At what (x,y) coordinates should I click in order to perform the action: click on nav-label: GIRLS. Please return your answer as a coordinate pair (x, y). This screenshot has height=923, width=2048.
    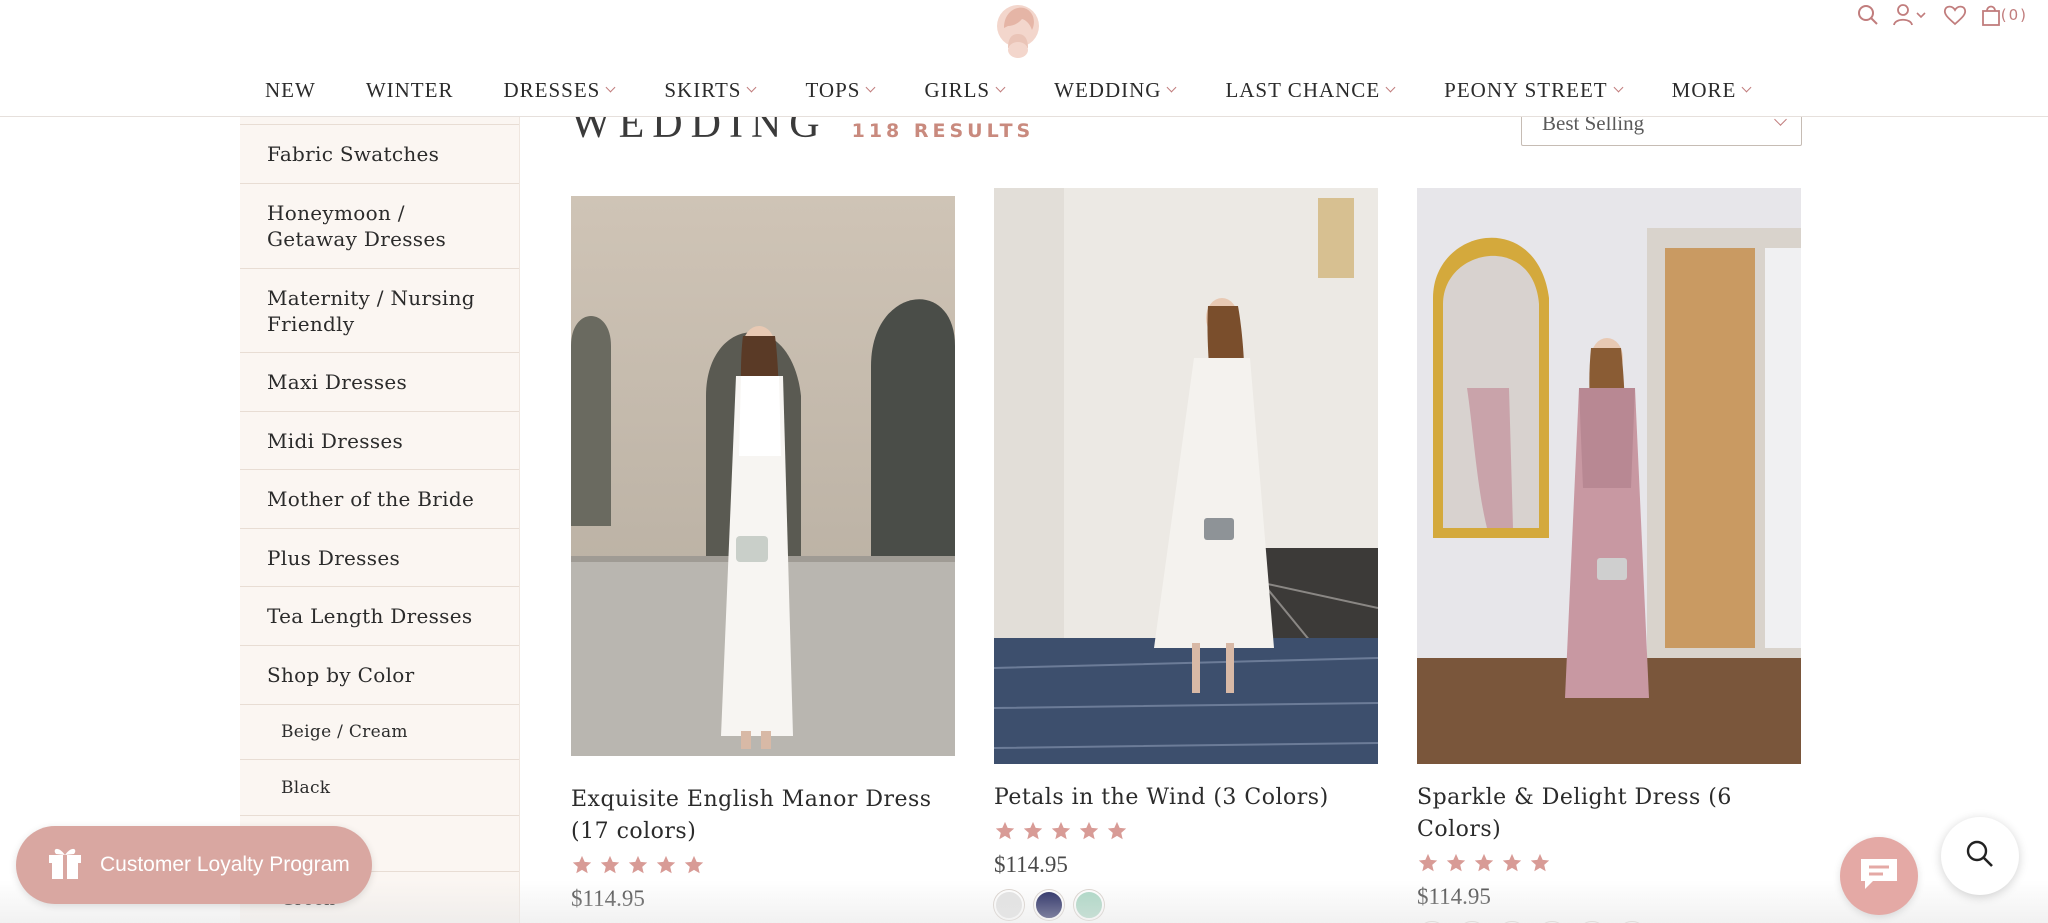
    Looking at the image, I should click on (957, 89).